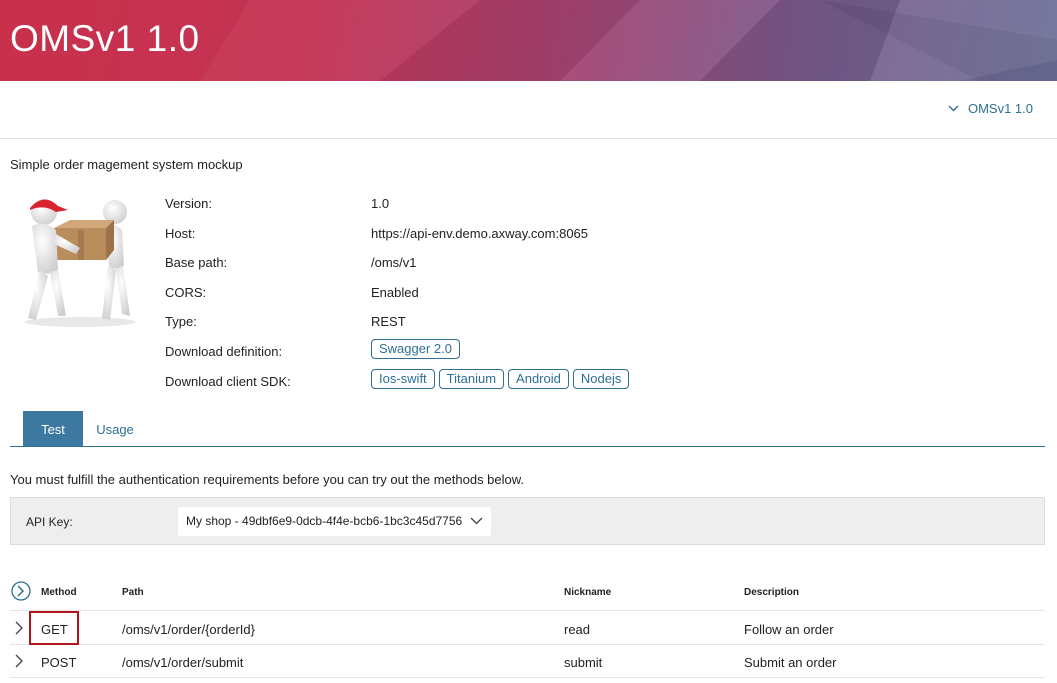 This screenshot has width=1057, height=683. What do you see at coordinates (54, 629) in the screenshot?
I see `method-cell: GET` at bounding box center [54, 629].